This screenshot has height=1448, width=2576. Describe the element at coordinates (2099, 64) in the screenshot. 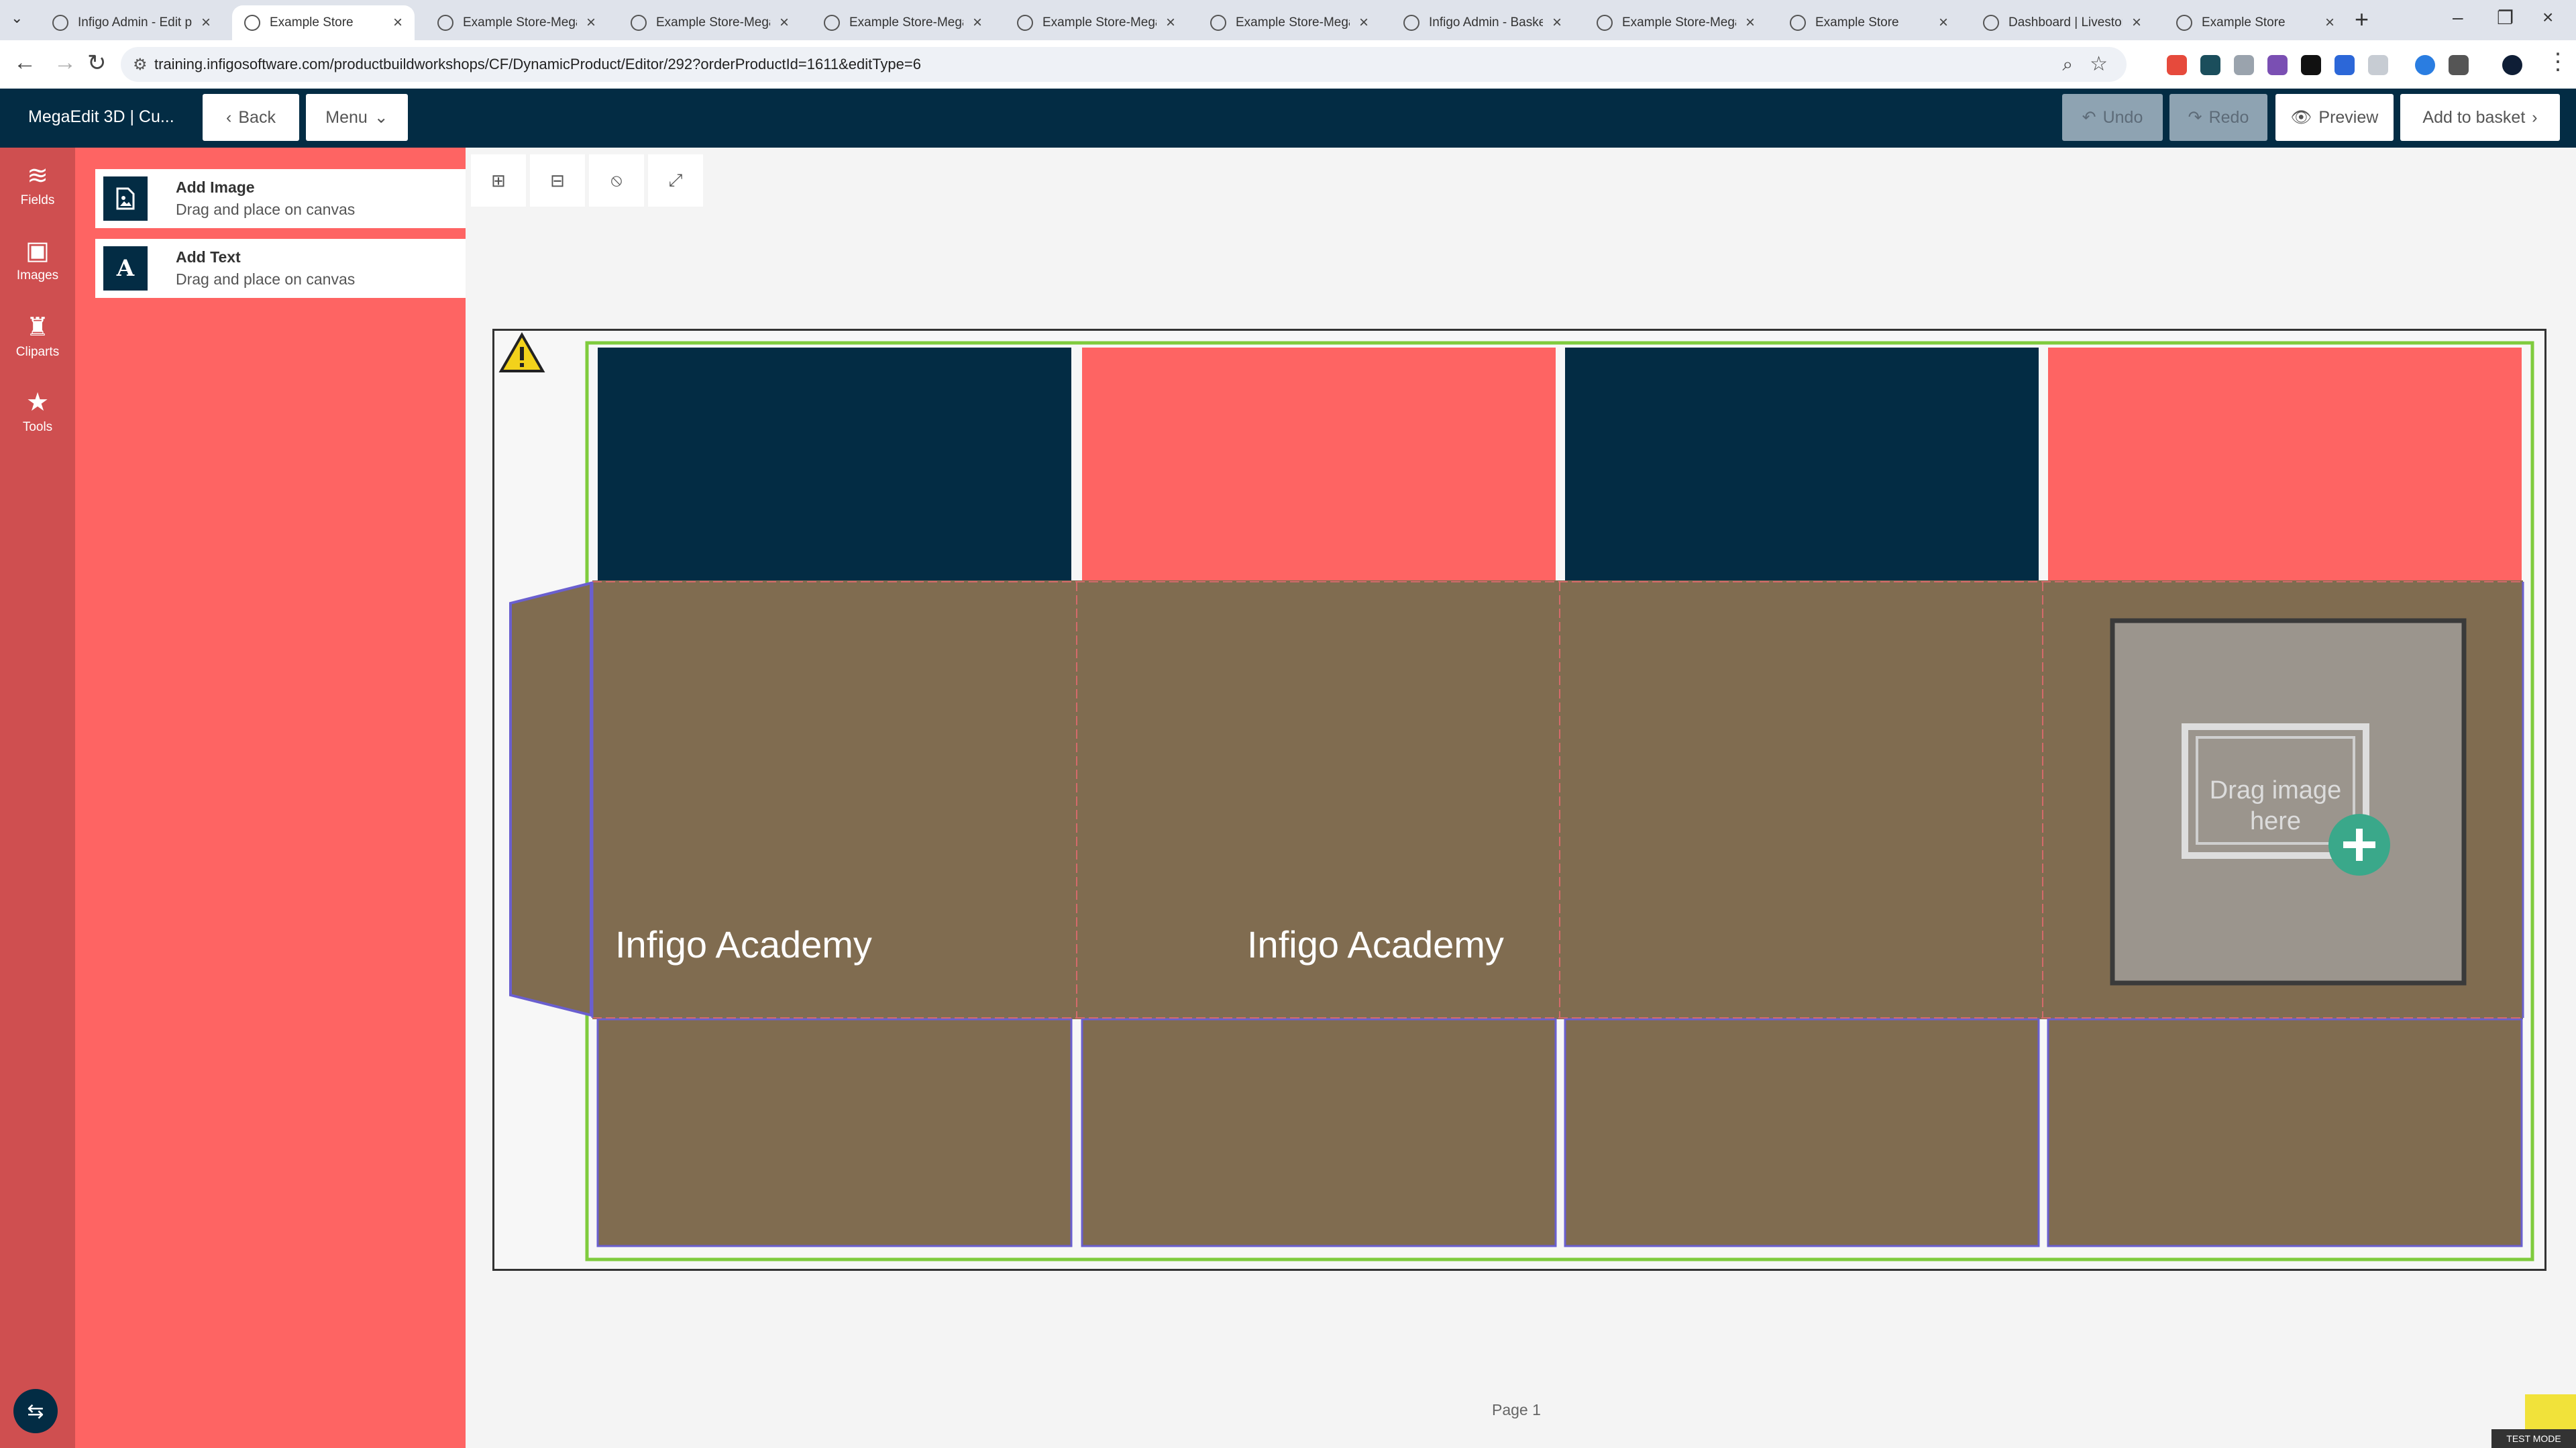

I see `bookmark-star-icon: ☆` at that location.